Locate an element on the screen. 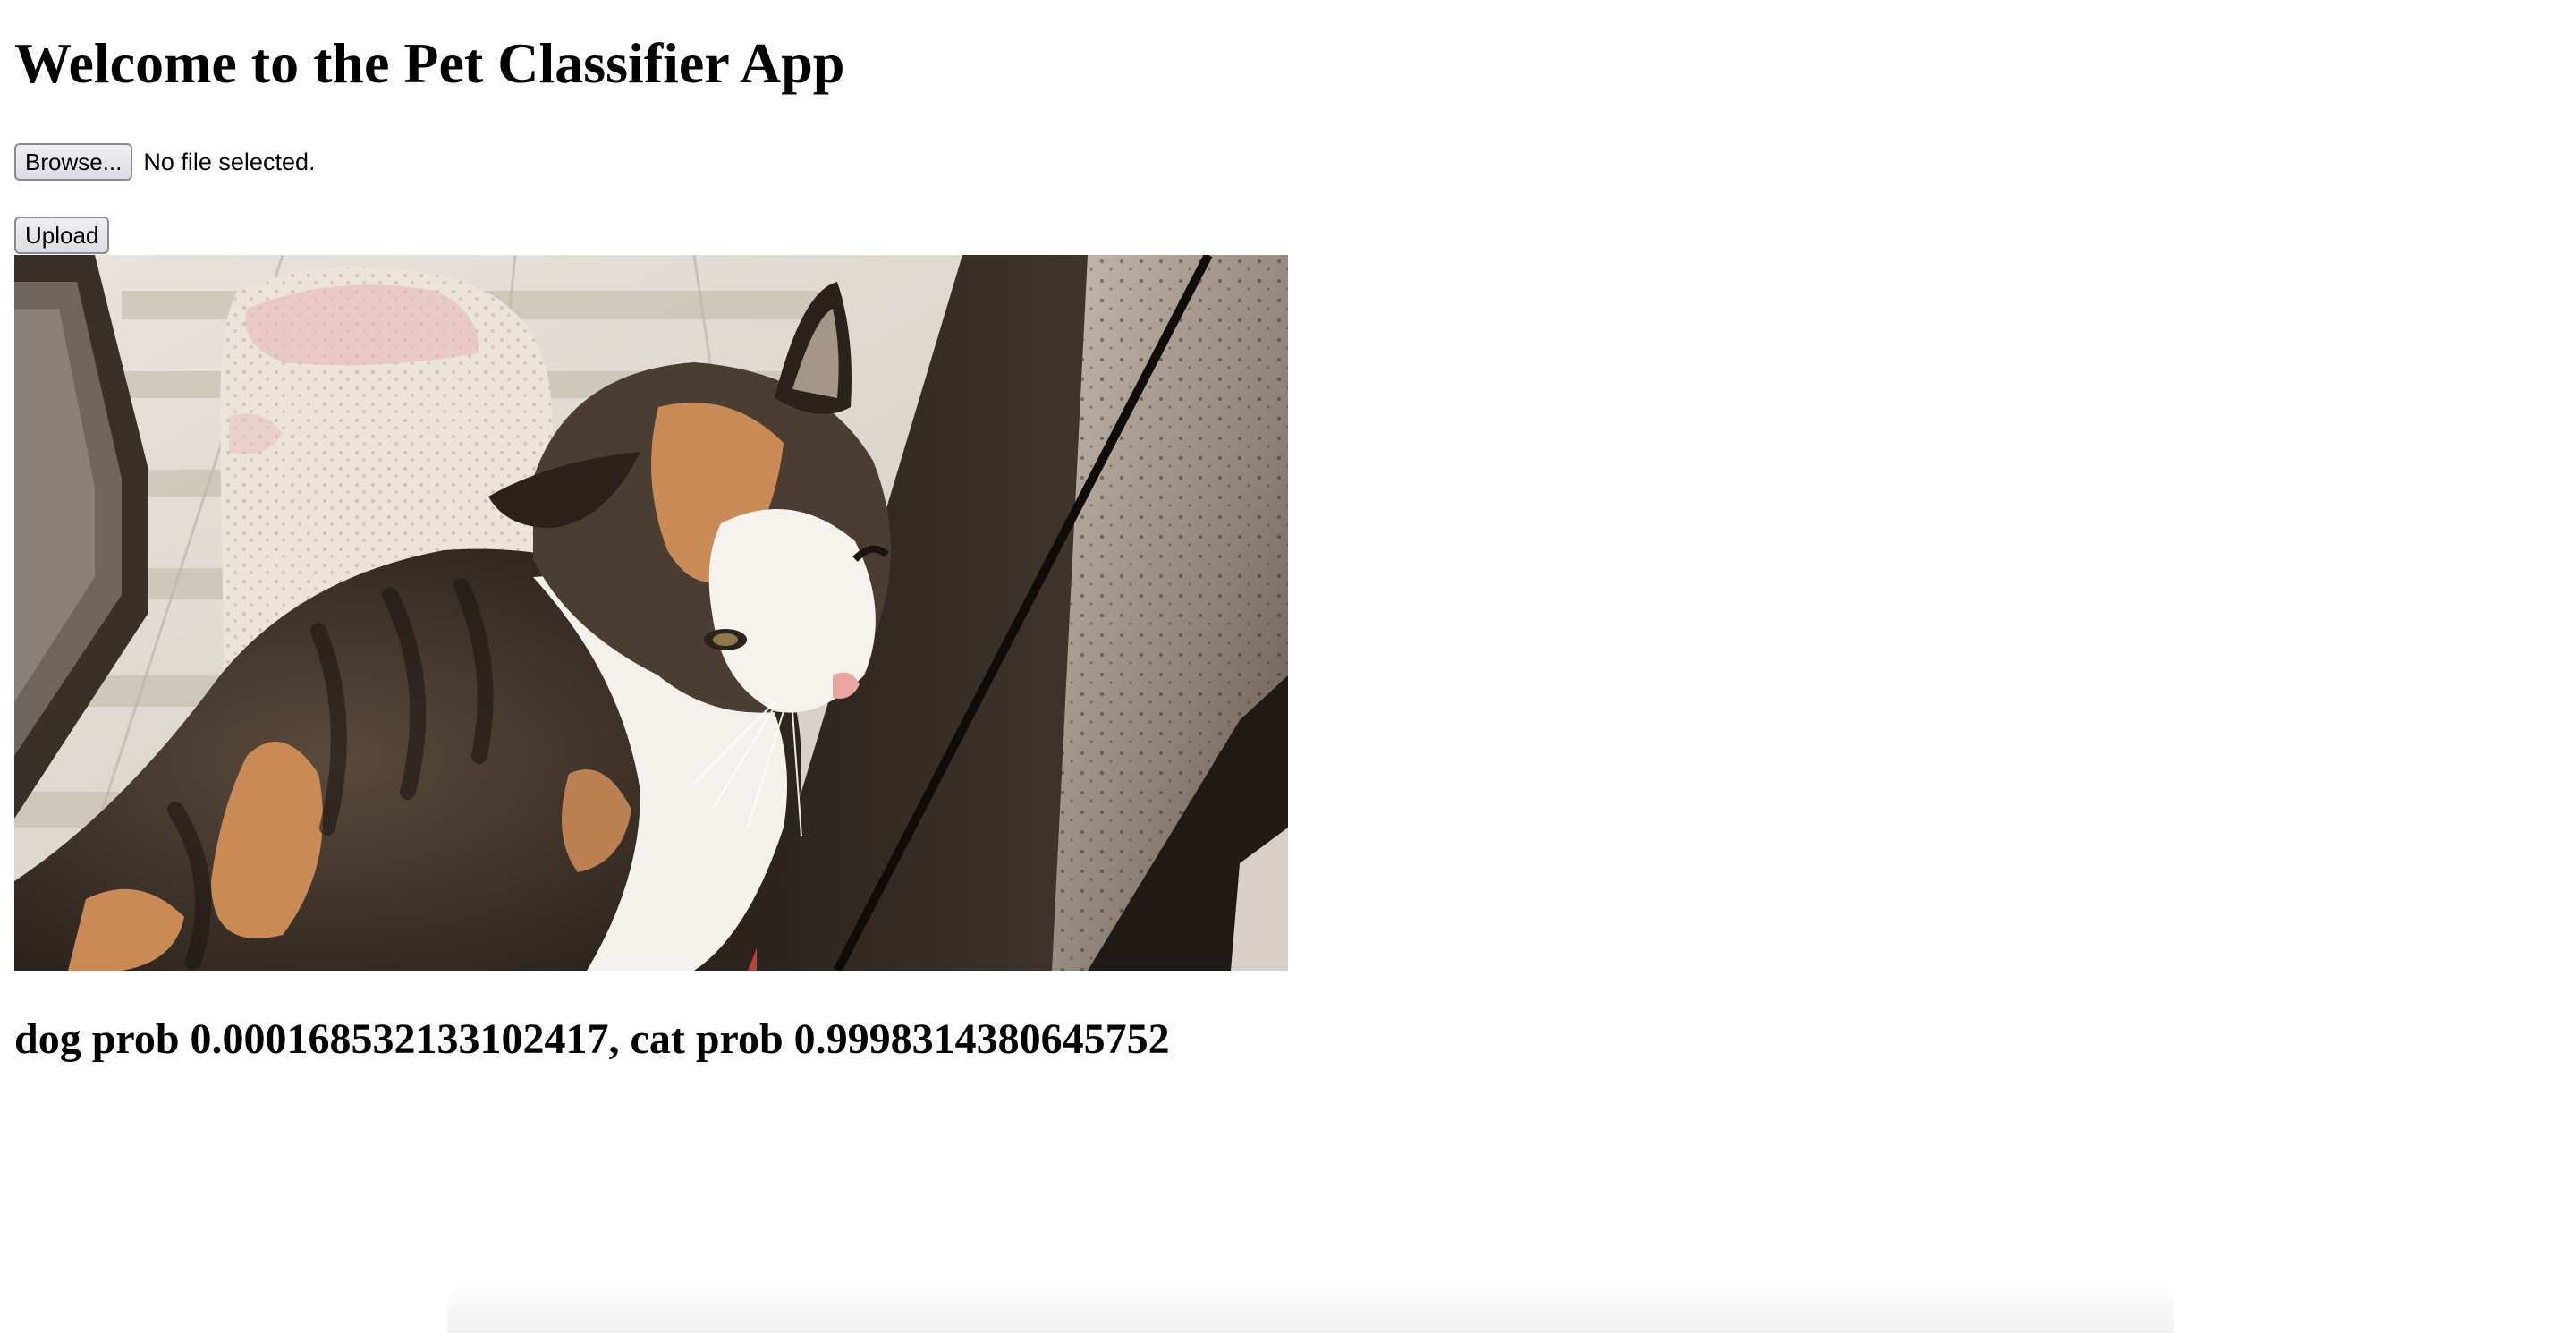  upload-button: Upload is located at coordinates (62, 235).